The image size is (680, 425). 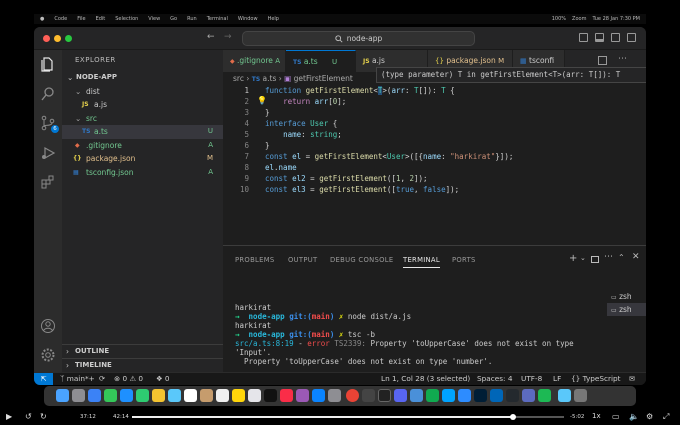 I want to click on extensions-icon, so click(x=48, y=182).